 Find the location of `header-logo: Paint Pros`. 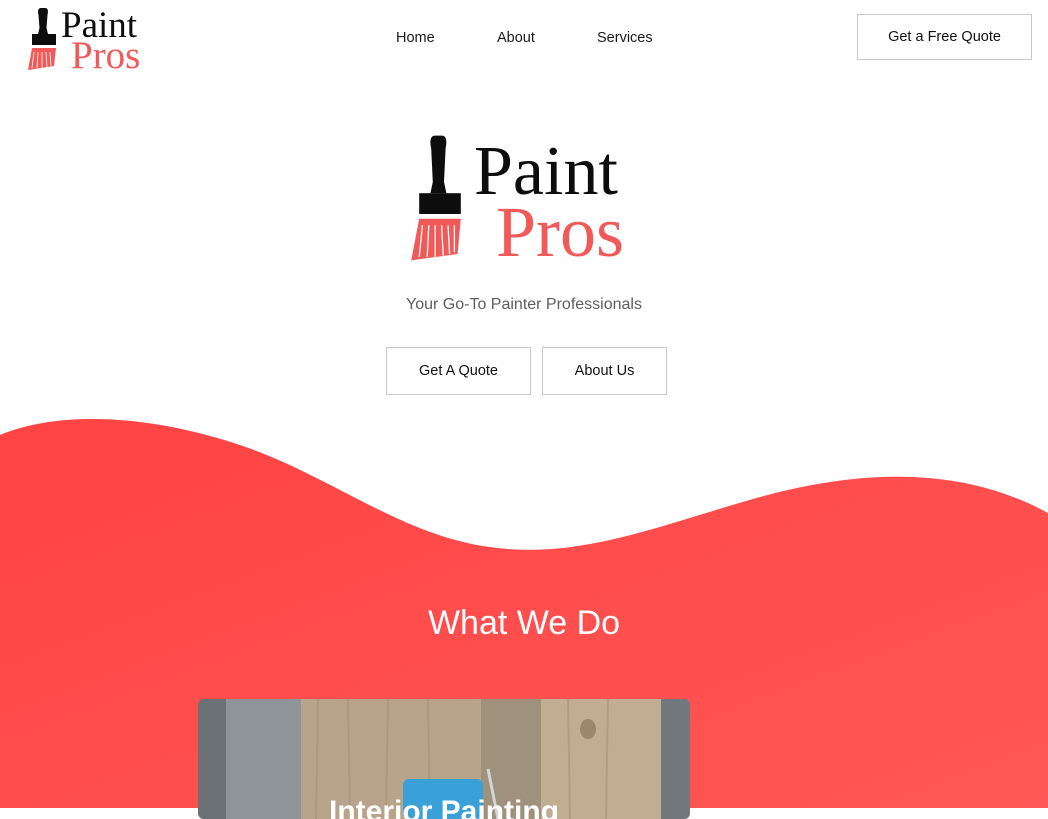

header-logo: Paint Pros is located at coordinates (89, 41).